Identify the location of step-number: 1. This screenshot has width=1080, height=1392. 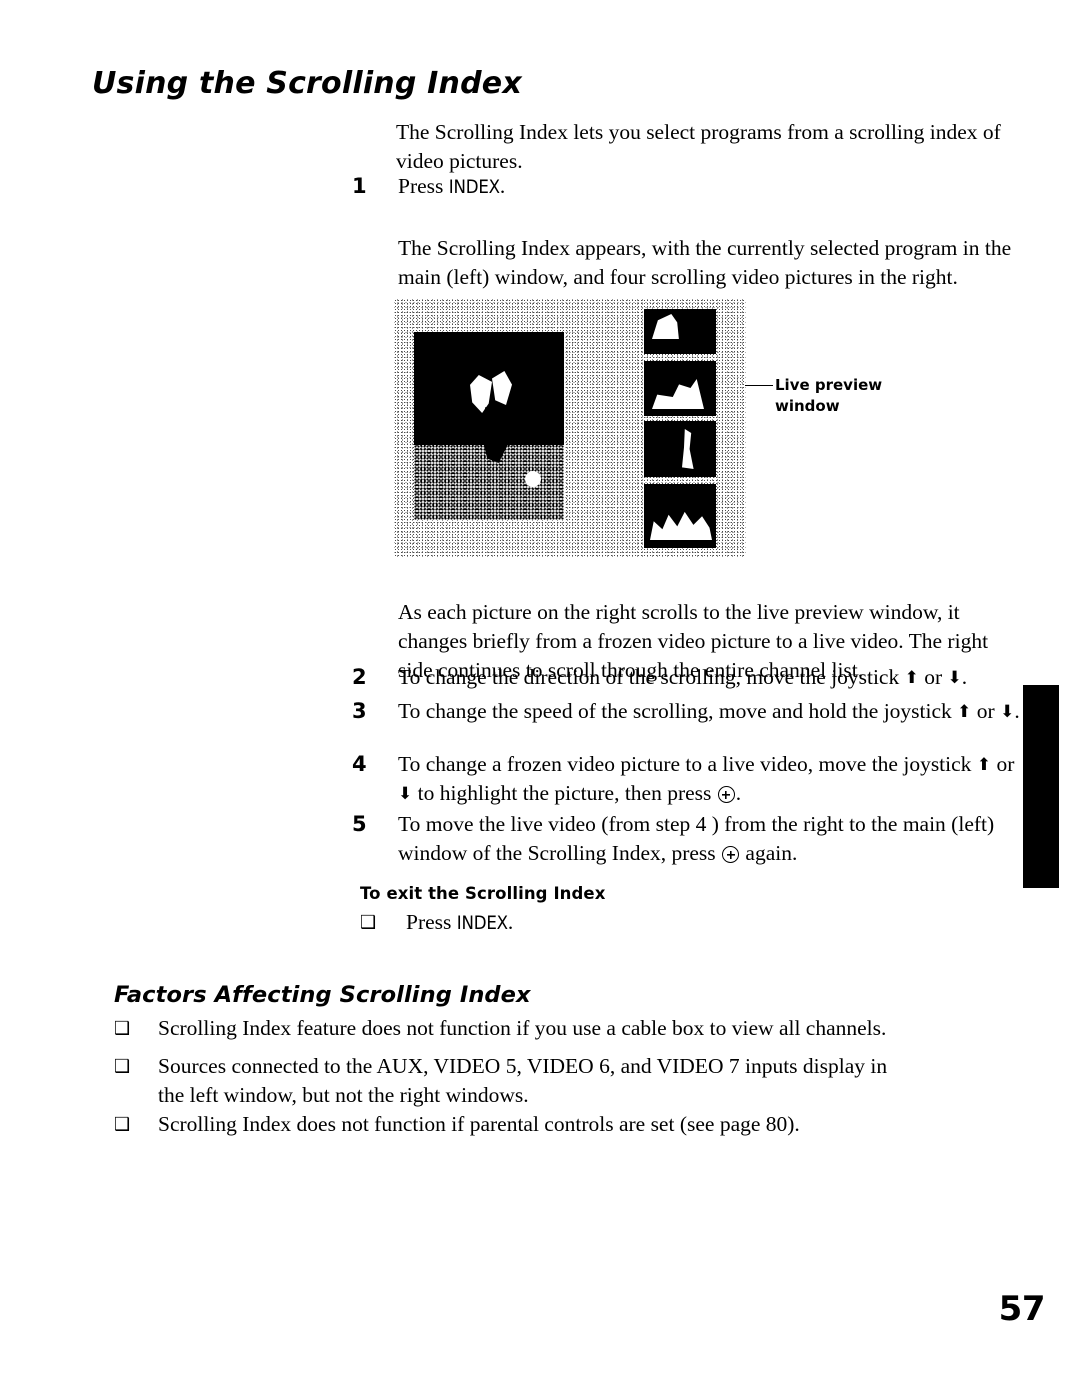
(359, 186).